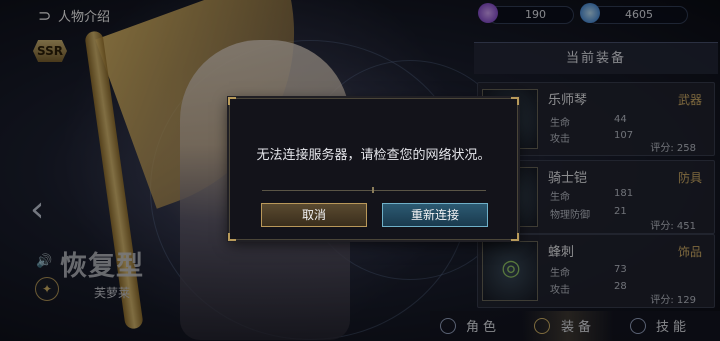 The image size is (720, 341). What do you see at coordinates (314, 215) in the screenshot?
I see `cancel-button: 取消` at bounding box center [314, 215].